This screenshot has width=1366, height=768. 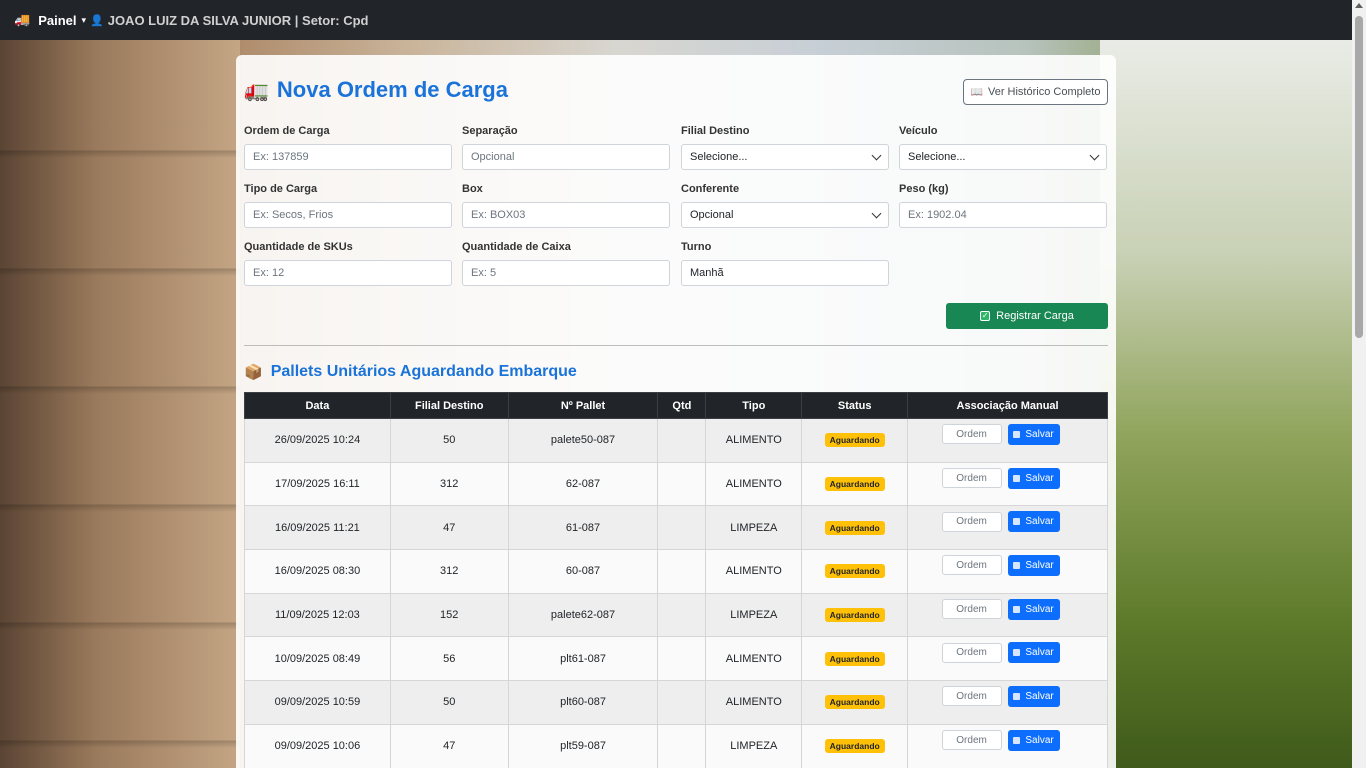 What do you see at coordinates (712, 215) in the screenshot?
I see `conferente-select-value: Opcional` at bounding box center [712, 215].